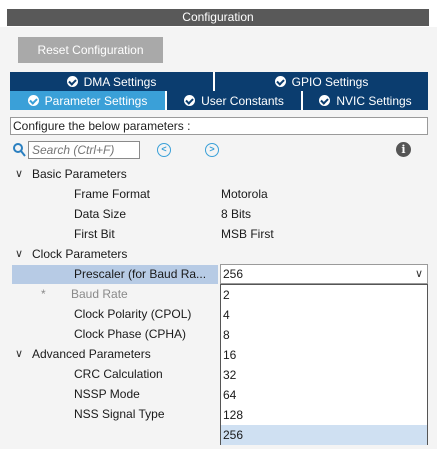 This screenshot has width=437, height=449. I want to click on window-title: Configuration, so click(218, 17).